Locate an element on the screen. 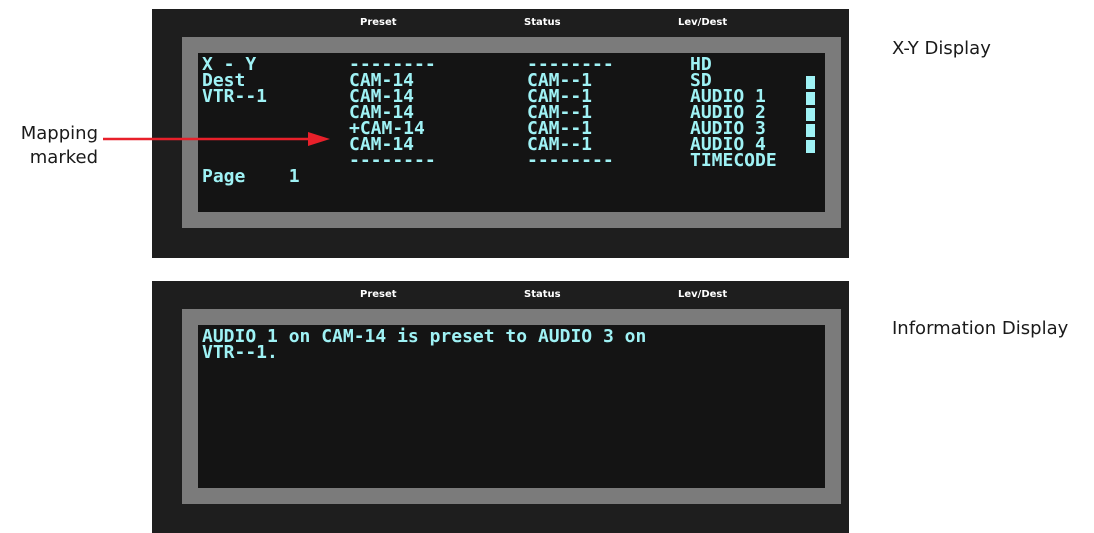 The height and width of the screenshot is (533, 1094). callout-line-1: Mapping is located at coordinates (59, 133).